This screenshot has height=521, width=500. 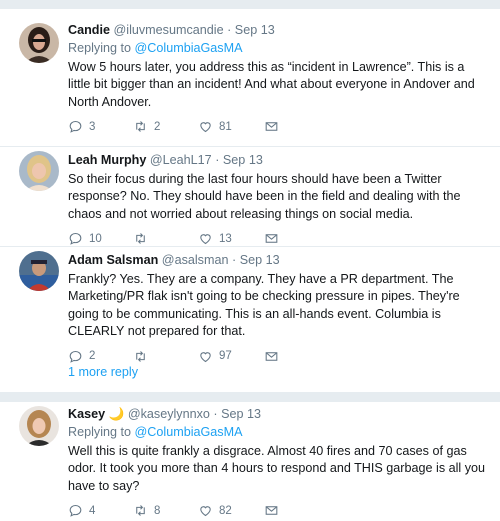 I want to click on user-handle: @kaseylynnxo, so click(x=169, y=414).